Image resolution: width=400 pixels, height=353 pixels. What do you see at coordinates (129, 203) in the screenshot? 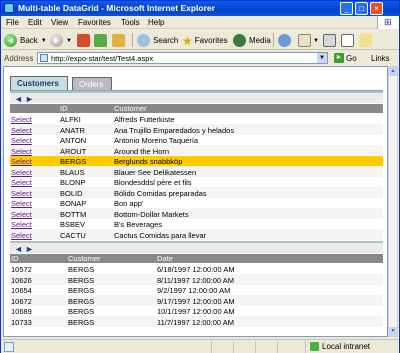
I see `customer-name: Bon app'` at bounding box center [129, 203].